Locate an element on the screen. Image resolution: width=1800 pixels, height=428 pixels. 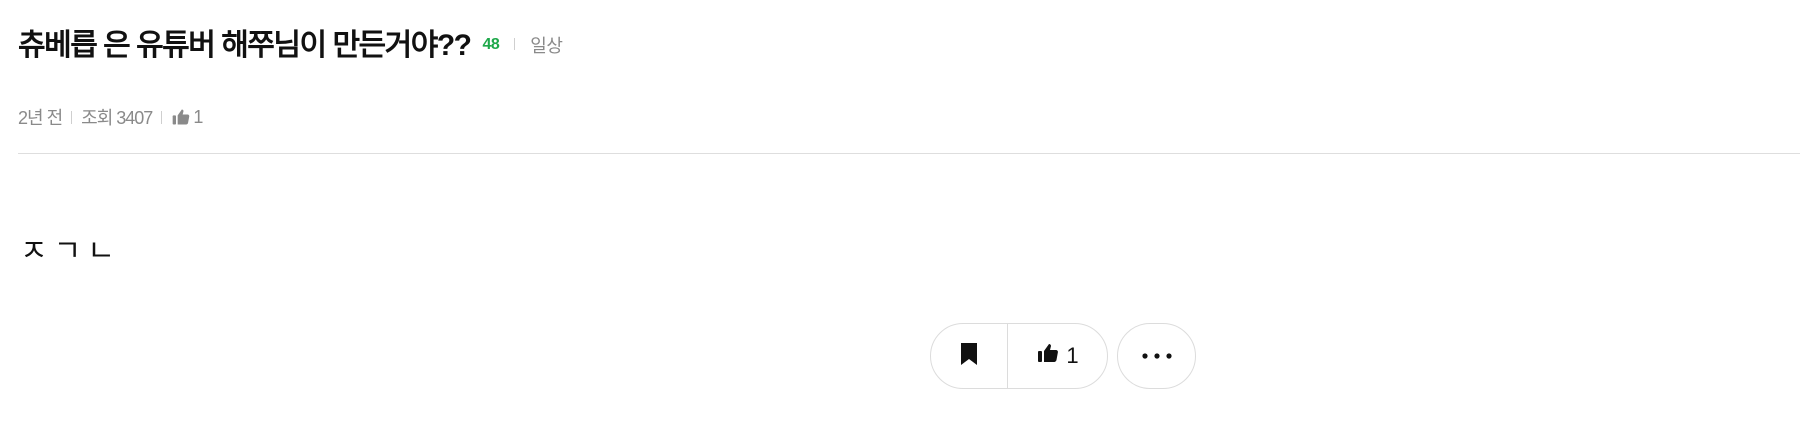
post-actions: 1 is located at coordinates (1063, 356).